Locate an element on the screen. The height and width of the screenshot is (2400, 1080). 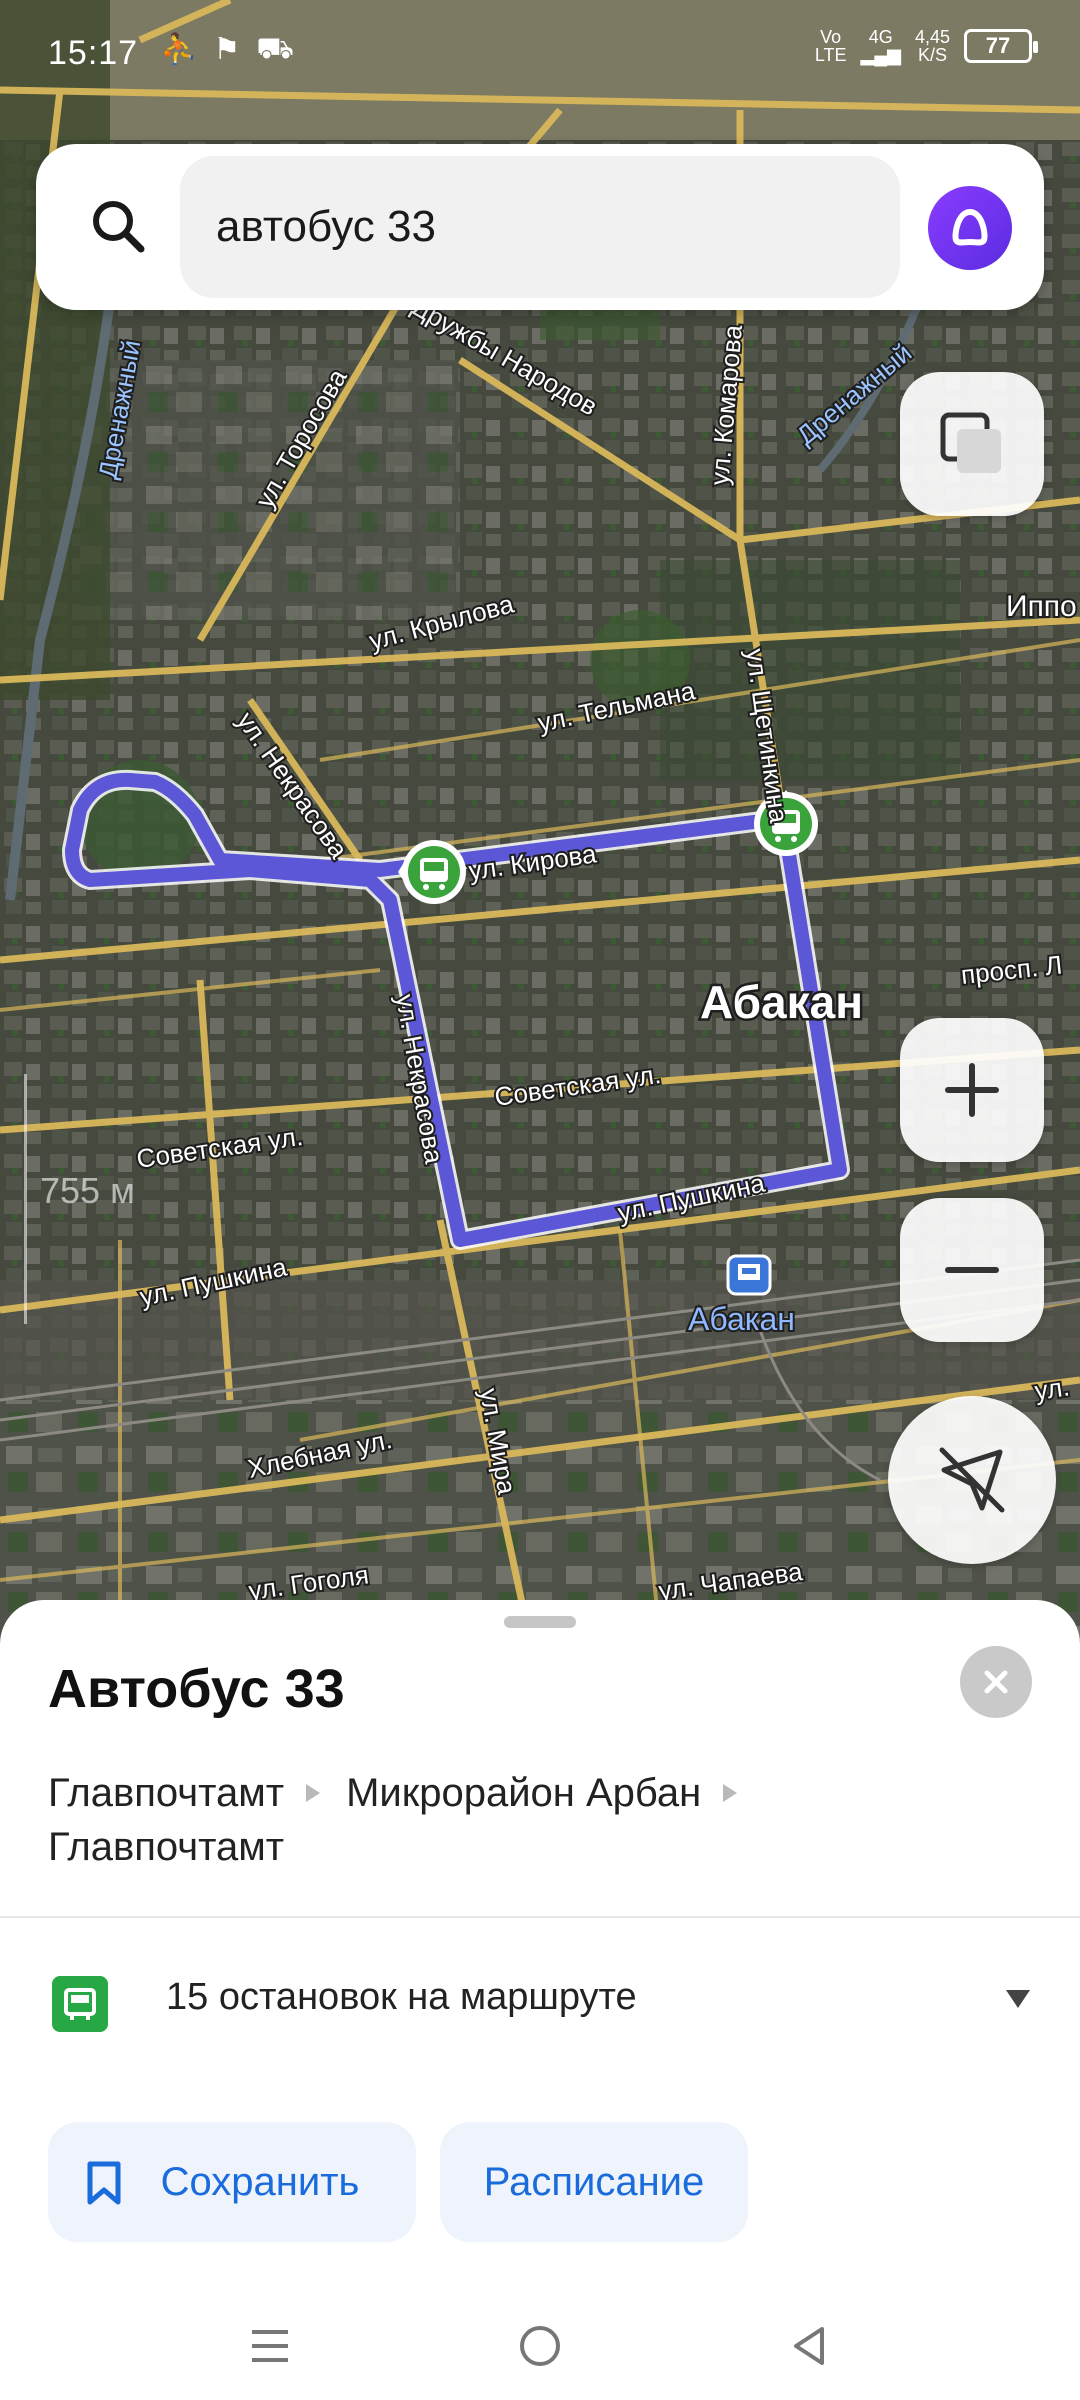
menu-icon is located at coordinates (270, 2346).